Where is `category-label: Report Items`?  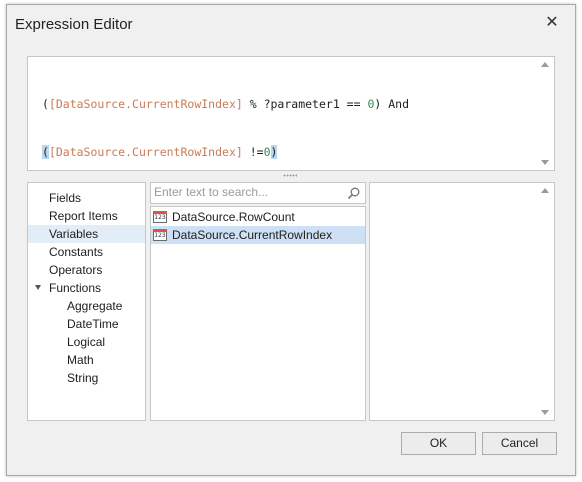
category-label: Report Items is located at coordinates (83, 216).